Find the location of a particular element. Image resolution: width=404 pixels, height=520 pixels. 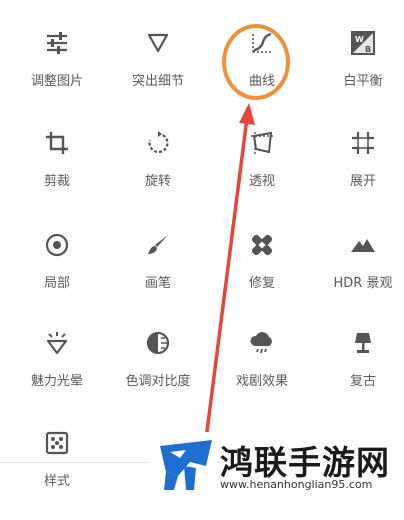

watermark-url: www.henanhonglian95.com is located at coordinates (296, 484).